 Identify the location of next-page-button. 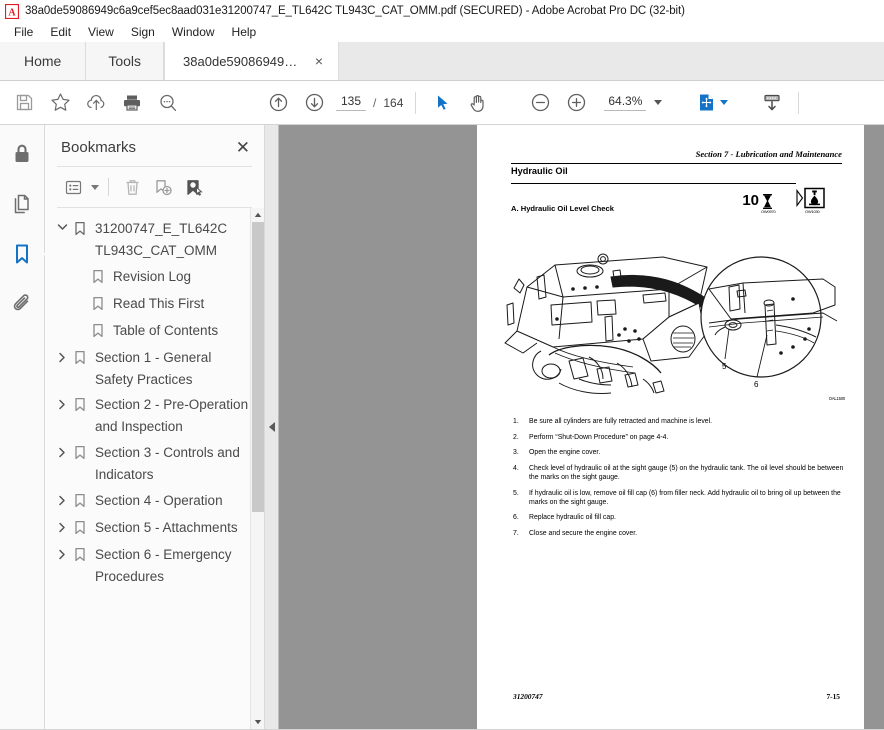
(314, 103).